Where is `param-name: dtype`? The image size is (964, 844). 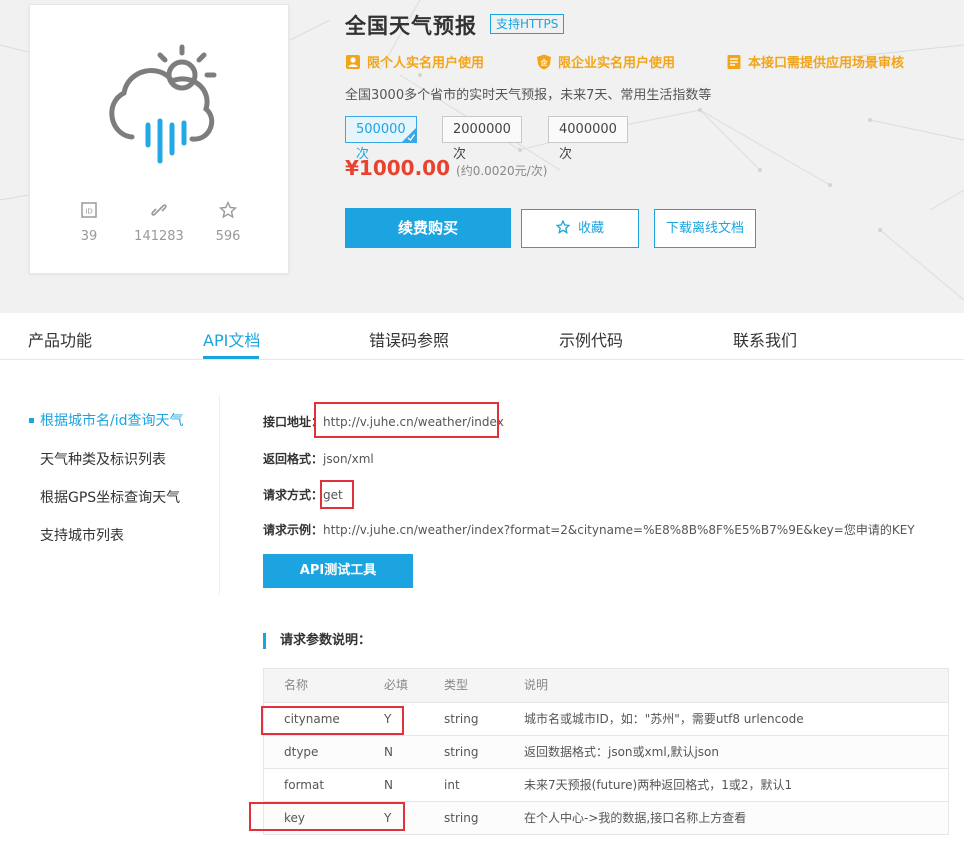
param-name: dtype is located at coordinates (301, 752).